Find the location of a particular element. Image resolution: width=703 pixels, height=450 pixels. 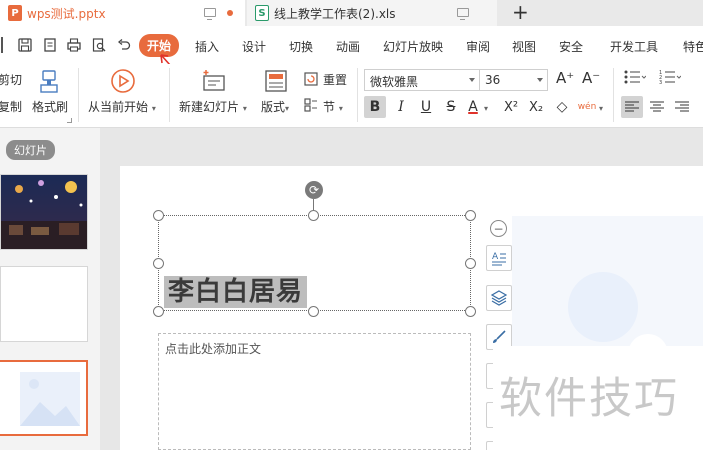

new-slide-button: 新建幻灯片 ▾ is located at coordinates (213, 106).